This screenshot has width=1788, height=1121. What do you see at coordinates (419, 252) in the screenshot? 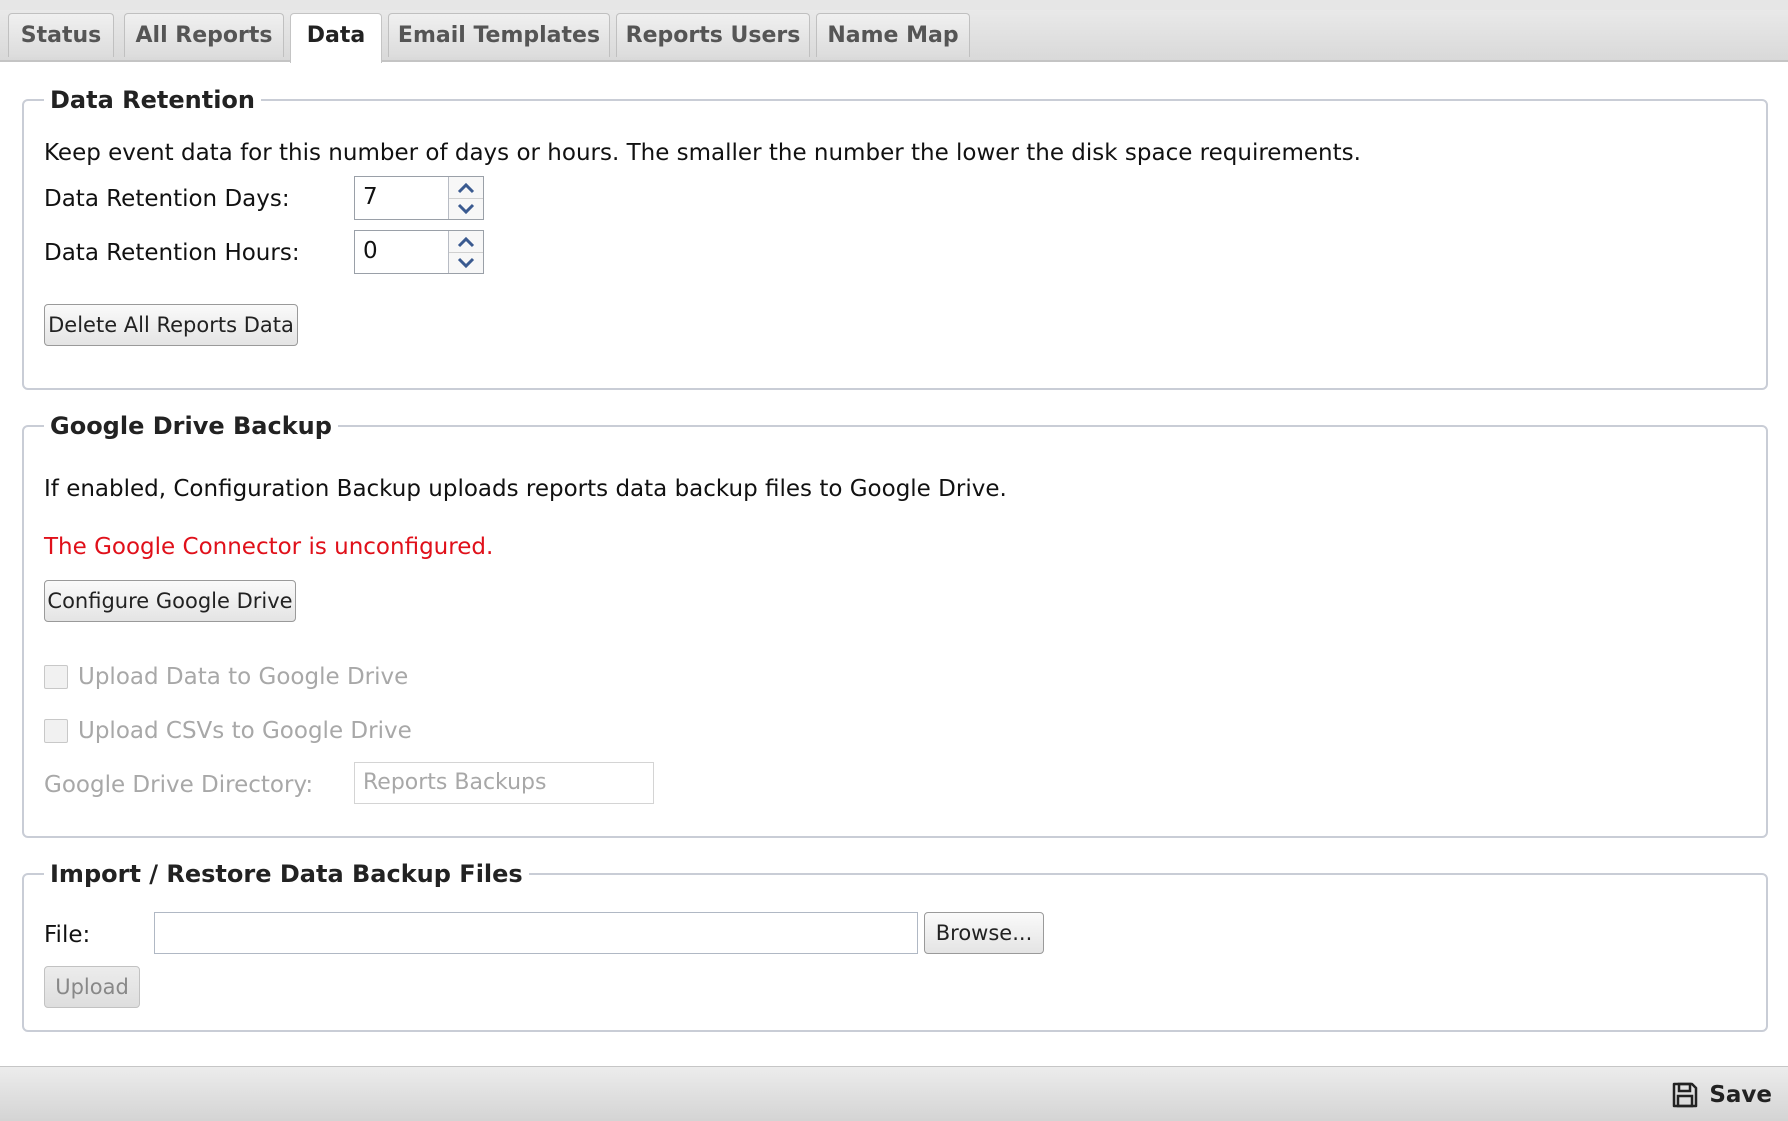
I see `data-retention-hours-spinner: 0` at bounding box center [419, 252].